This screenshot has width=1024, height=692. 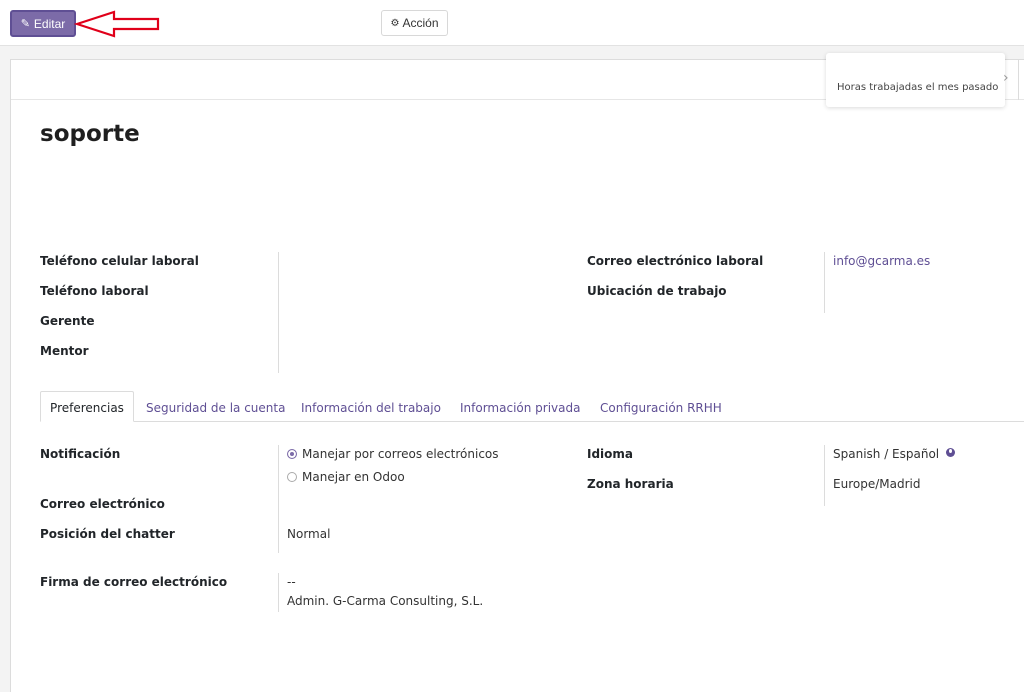 I want to click on red-arrow-annotation, so click(x=117, y=24).